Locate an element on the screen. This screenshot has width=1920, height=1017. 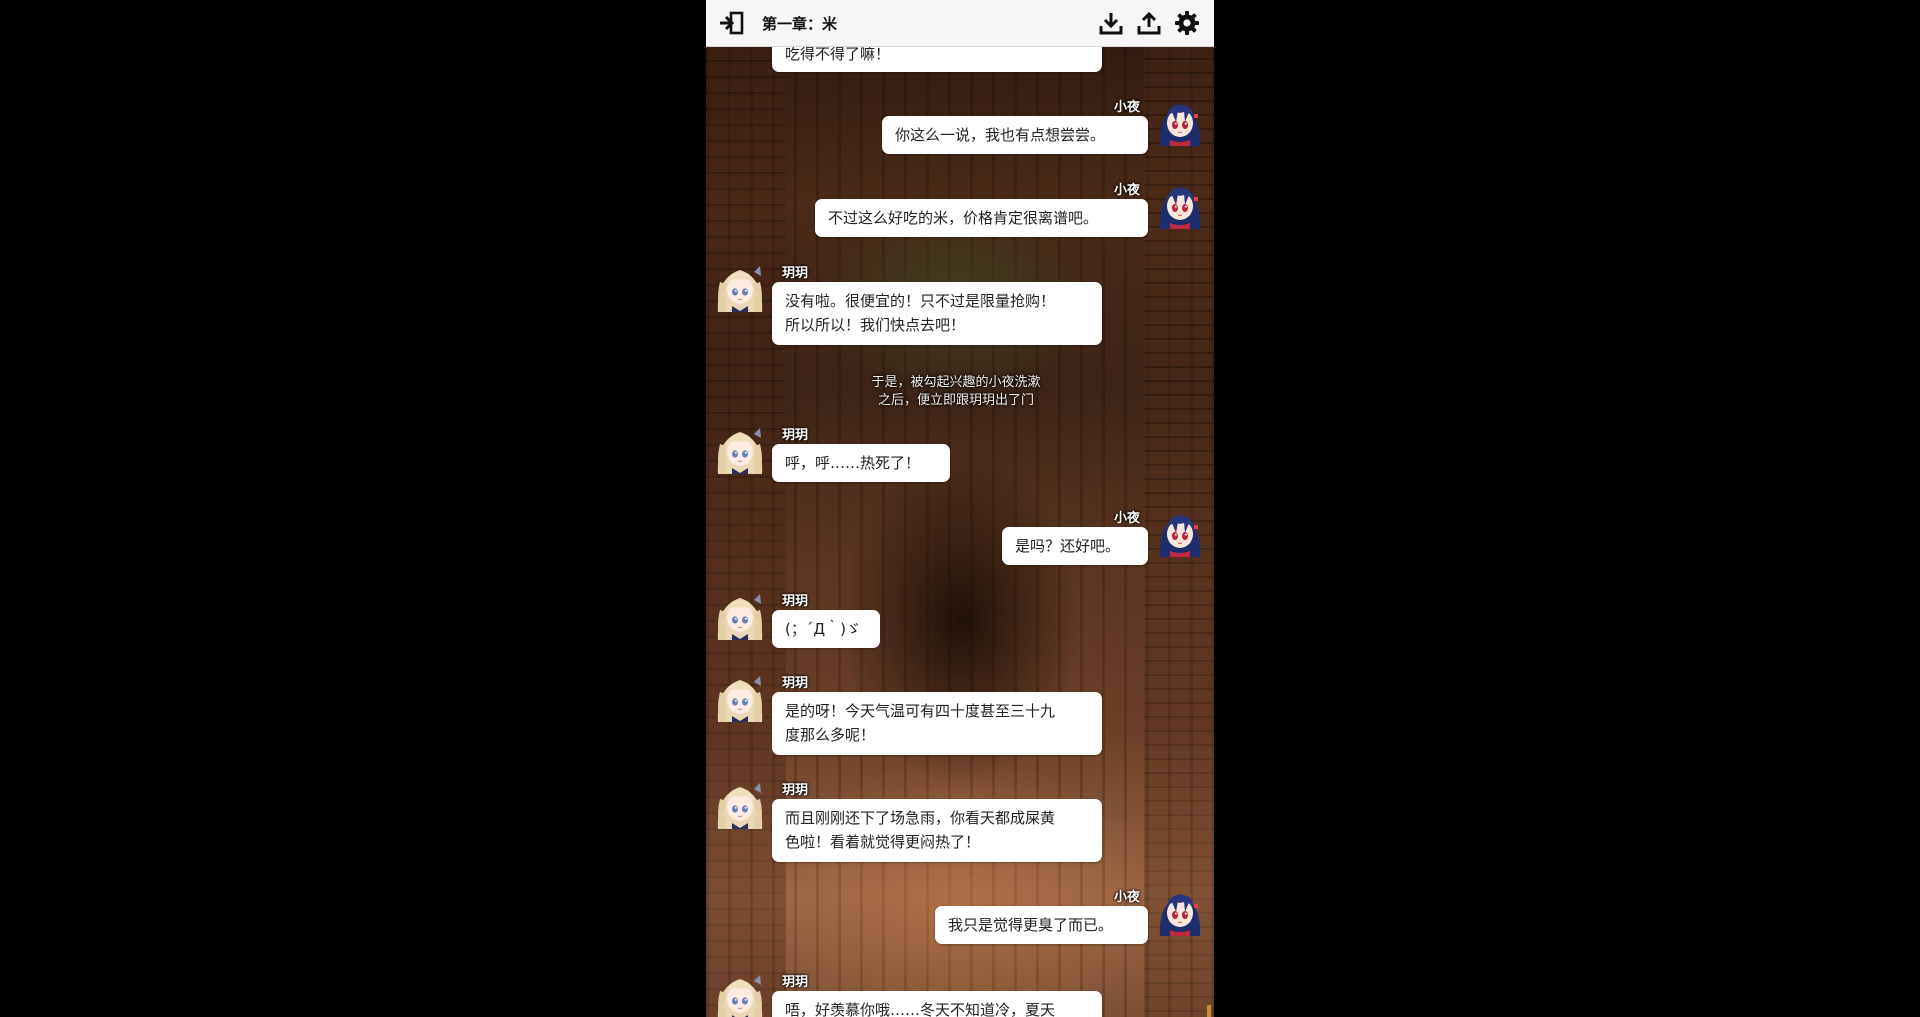
narration-line: 于是，被勾起兴趣的小夜洗漱 is located at coordinates (956, 382).